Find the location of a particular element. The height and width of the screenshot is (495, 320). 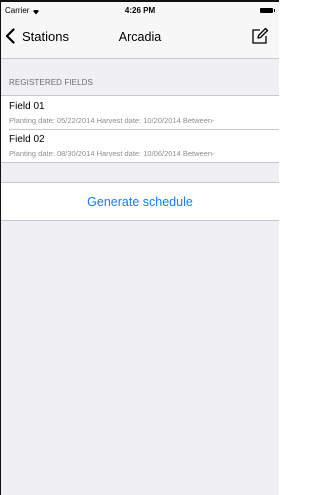

status-time: 4:26 PM is located at coordinates (140, 10).